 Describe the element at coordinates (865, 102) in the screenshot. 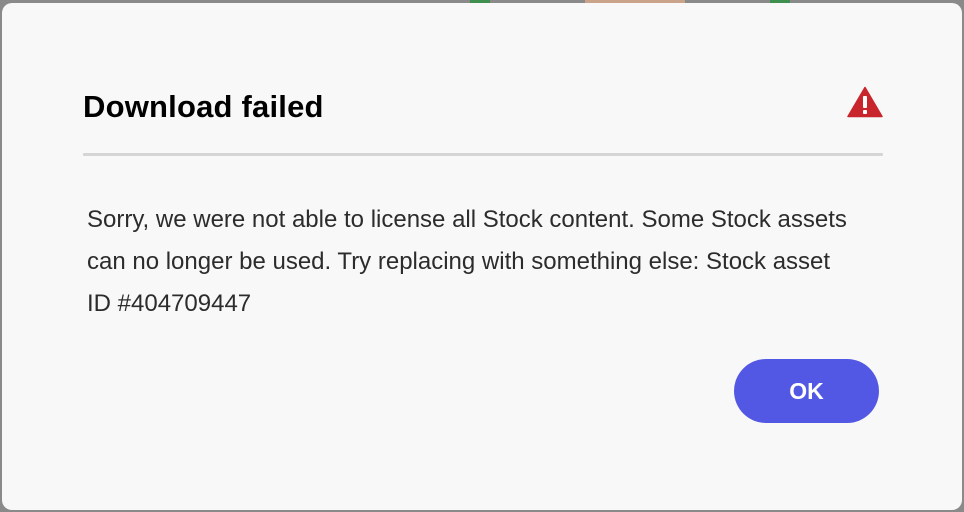

I see `warning-triangle-icon` at that location.